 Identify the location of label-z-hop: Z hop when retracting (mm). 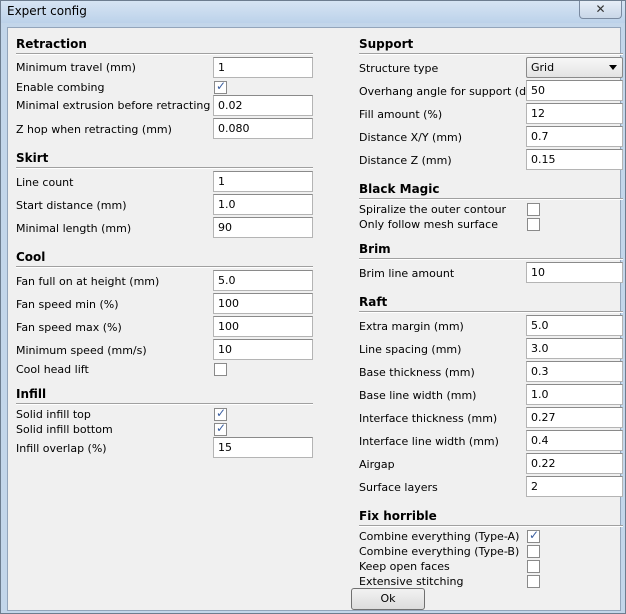
(94, 129).